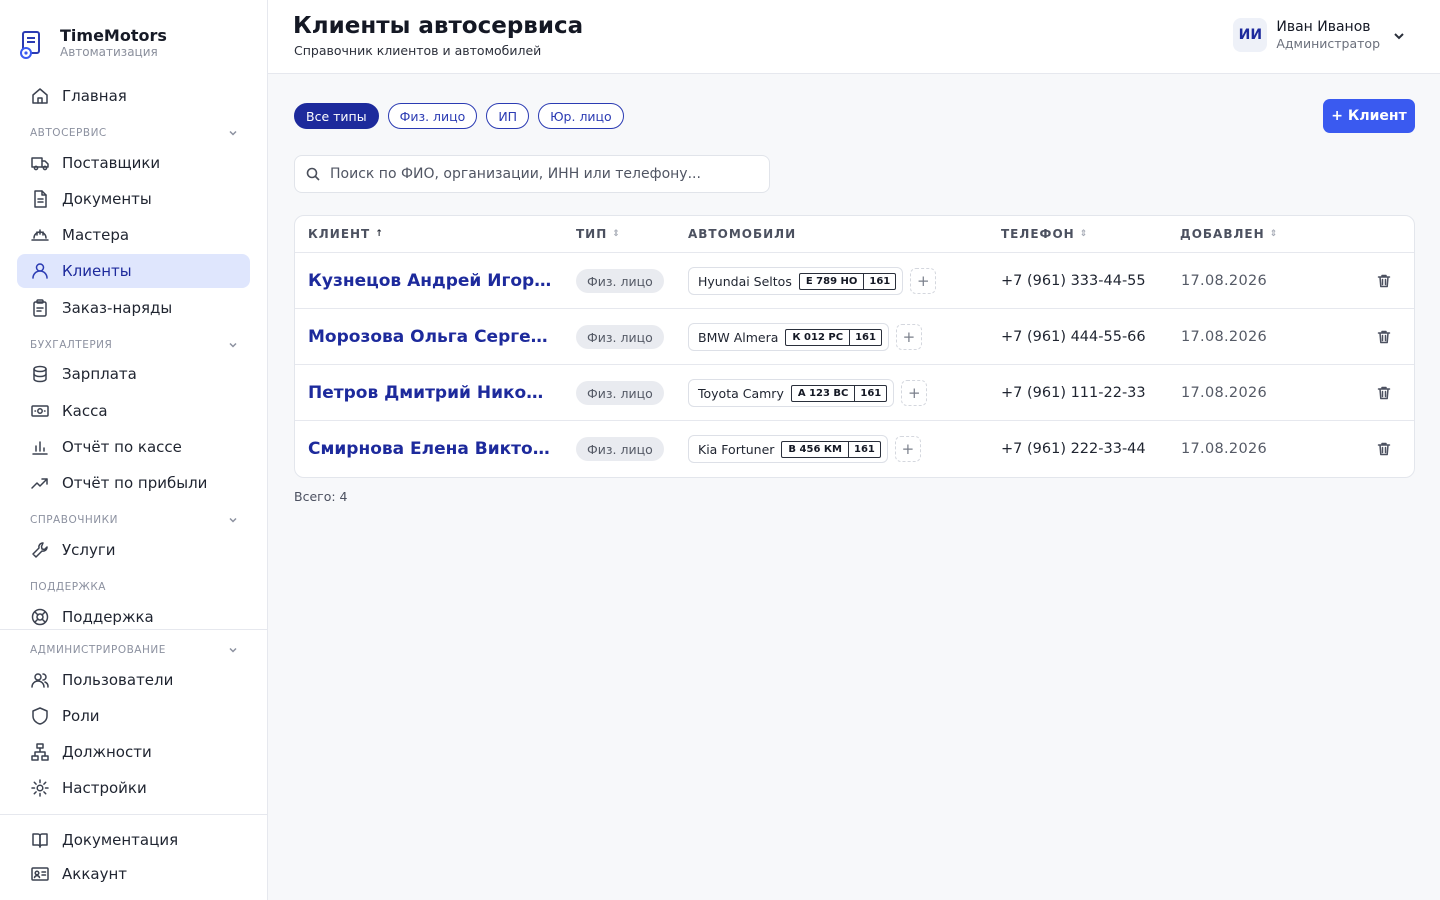 The image size is (1440, 900). I want to click on column-header-client: КЛИЕНТ ↑, so click(345, 234).